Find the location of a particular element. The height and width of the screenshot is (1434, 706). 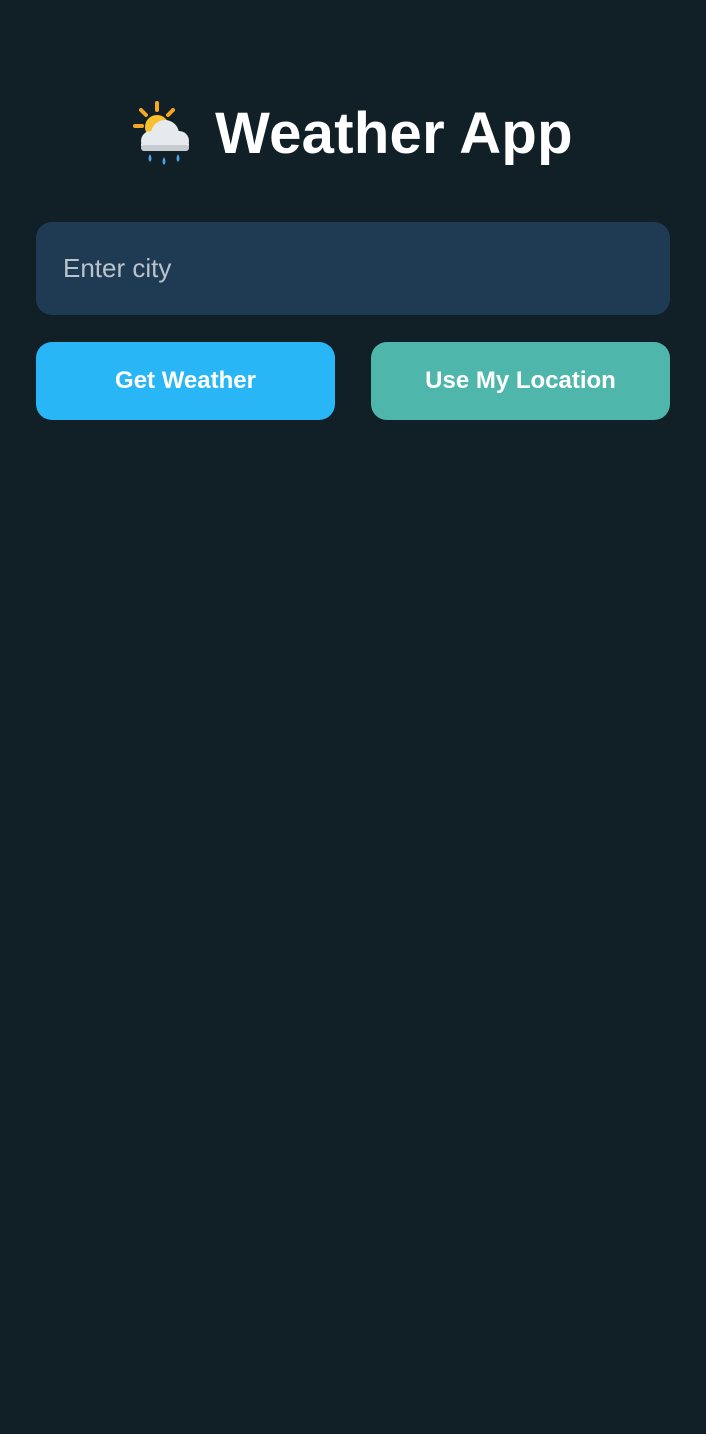

app-header: Weather App is located at coordinates (353, 134).